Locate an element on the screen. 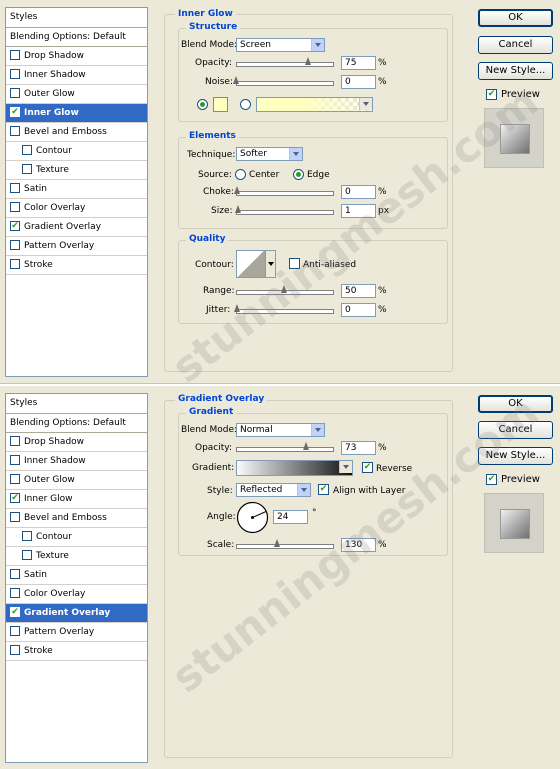 The image size is (560, 769). range-slider is located at coordinates (285, 290).